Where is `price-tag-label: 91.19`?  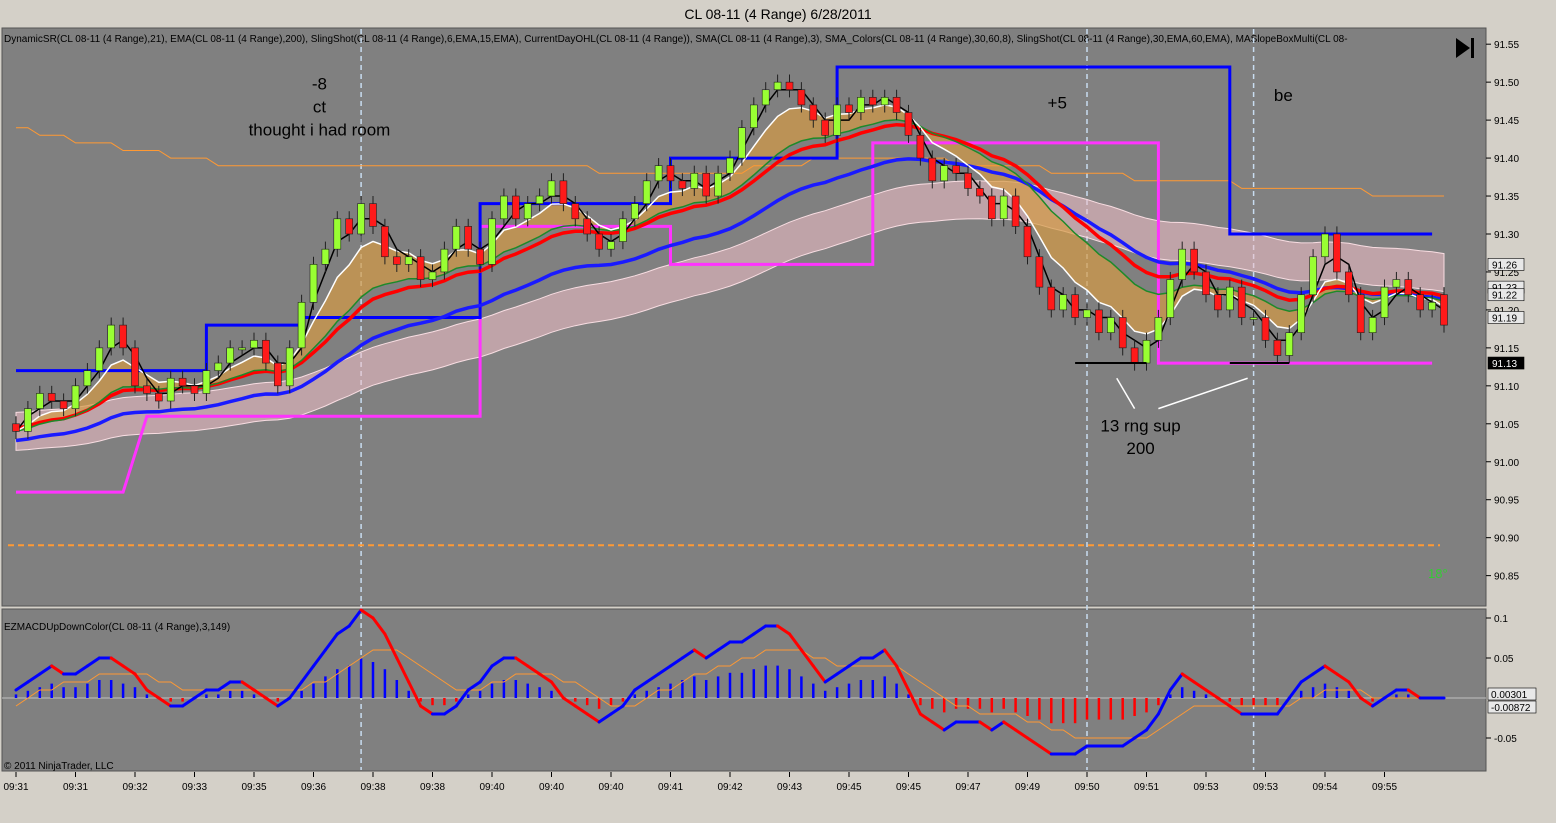 price-tag-label: 91.19 is located at coordinates (1504, 319).